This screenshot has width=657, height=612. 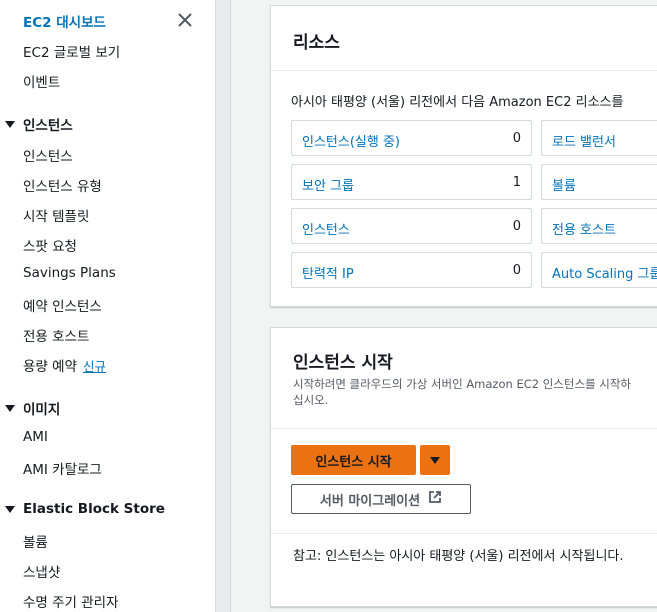 What do you see at coordinates (48, 126) in the screenshot?
I see `section-label: 인스턴스` at bounding box center [48, 126].